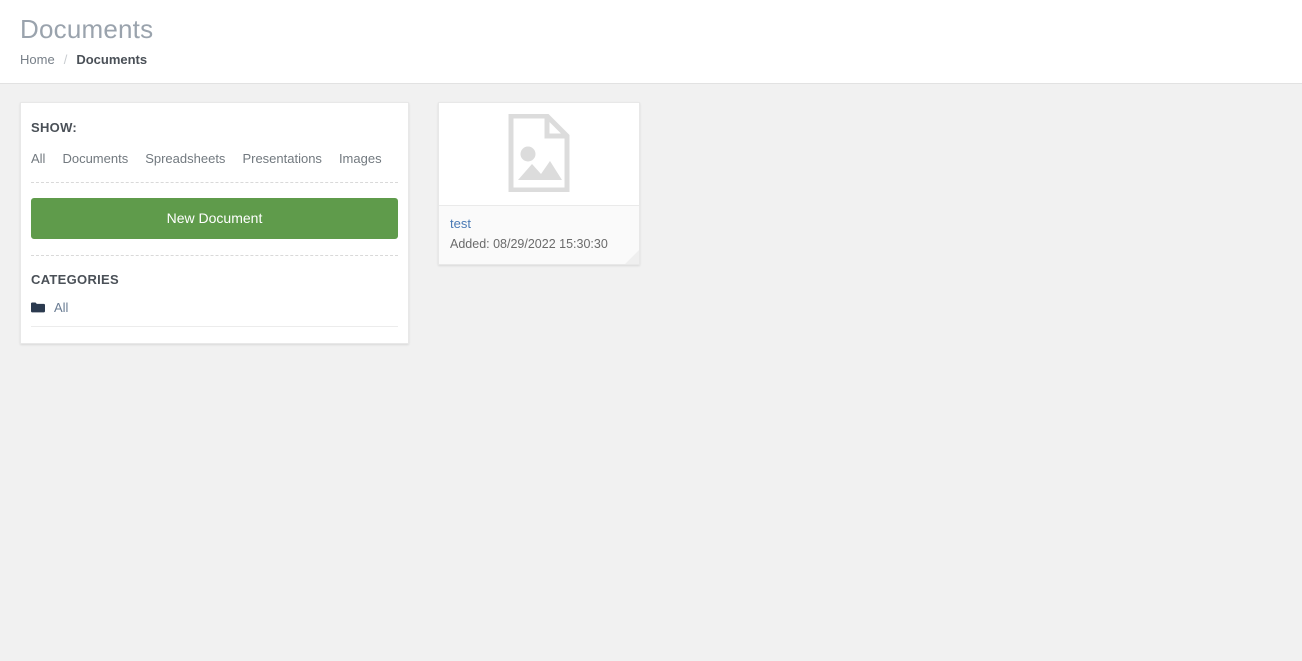 This screenshot has height=661, width=1302. I want to click on page-title: Documents, so click(87, 29).